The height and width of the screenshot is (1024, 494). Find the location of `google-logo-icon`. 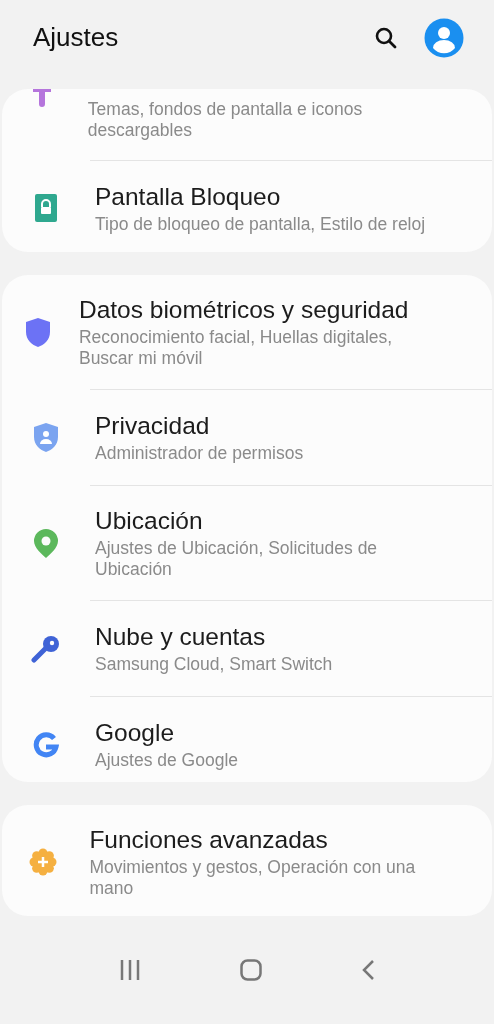

google-logo-icon is located at coordinates (46, 744).